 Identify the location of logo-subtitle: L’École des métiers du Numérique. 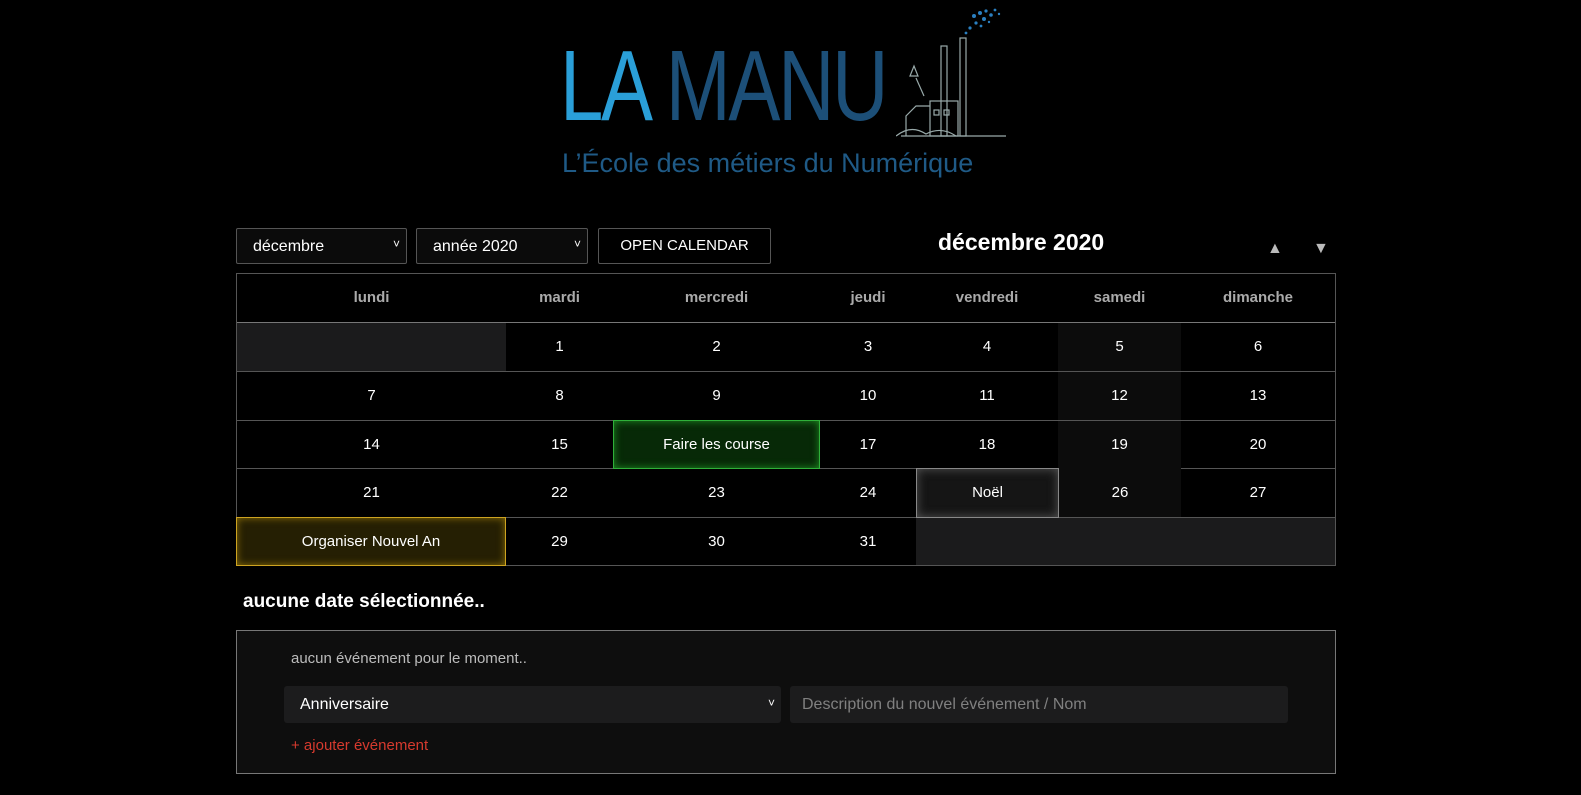
(768, 163).